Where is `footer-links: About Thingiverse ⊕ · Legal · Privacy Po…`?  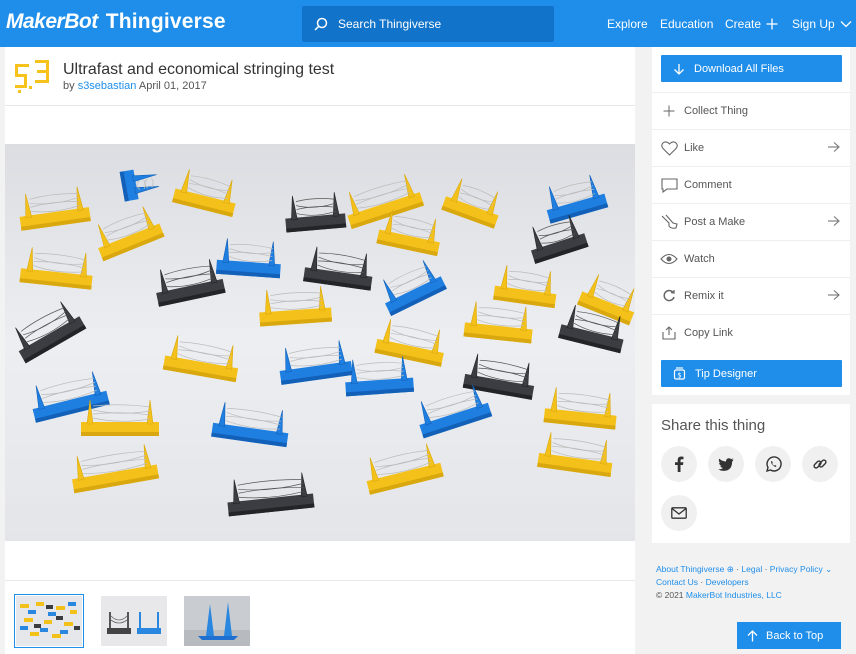 footer-links: About Thingiverse ⊕ · Legal · Privacy Po… is located at coordinates (744, 582).